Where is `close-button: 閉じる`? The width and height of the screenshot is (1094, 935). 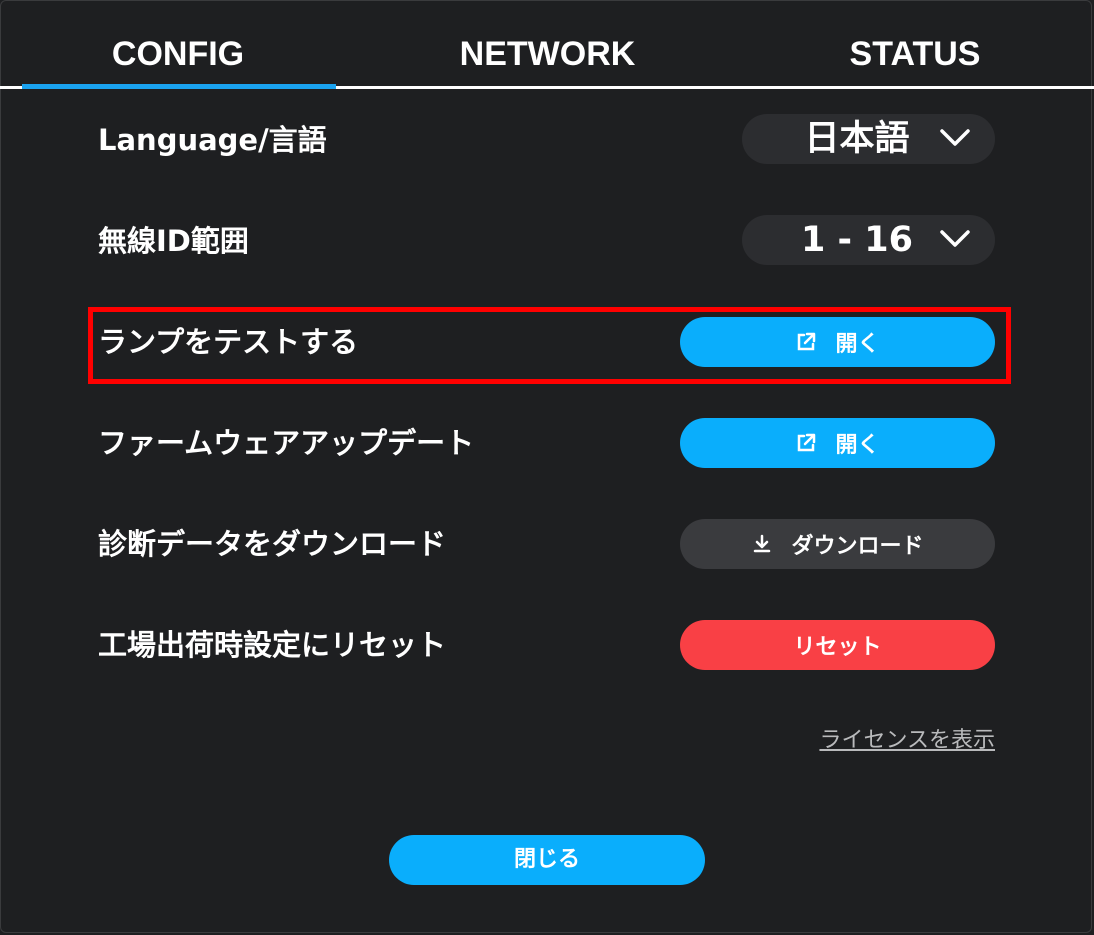
close-button: 閉じる is located at coordinates (547, 860).